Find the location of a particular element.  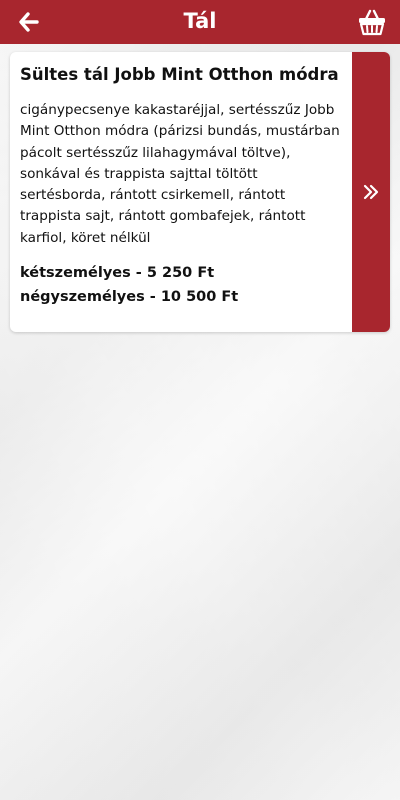

basket-icon is located at coordinates (372, 22).